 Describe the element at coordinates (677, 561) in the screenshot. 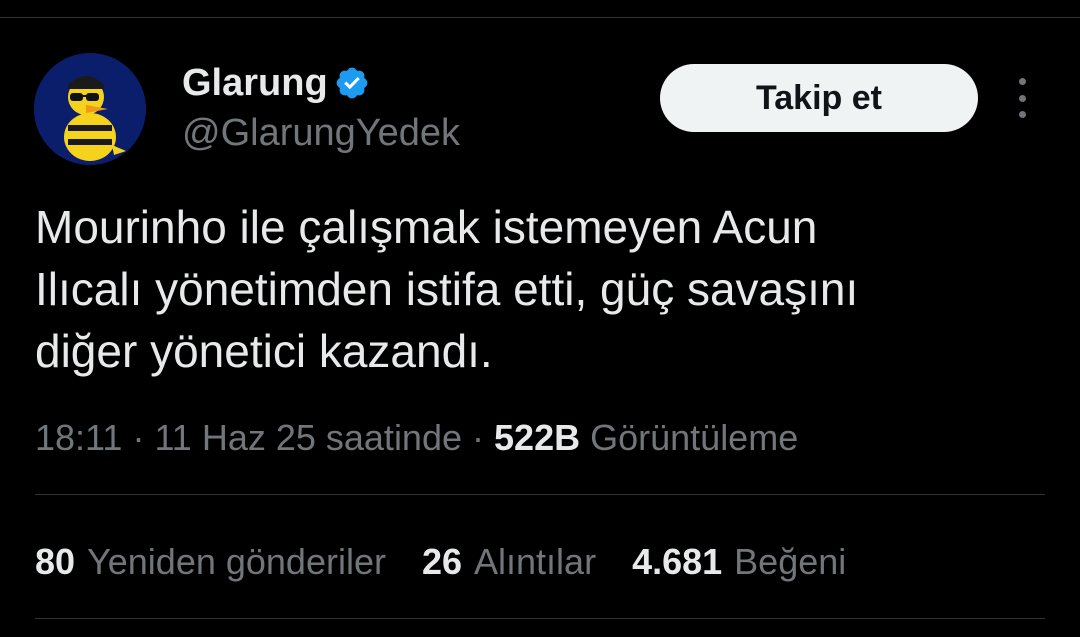

I see `likes-count: 4.681` at that location.